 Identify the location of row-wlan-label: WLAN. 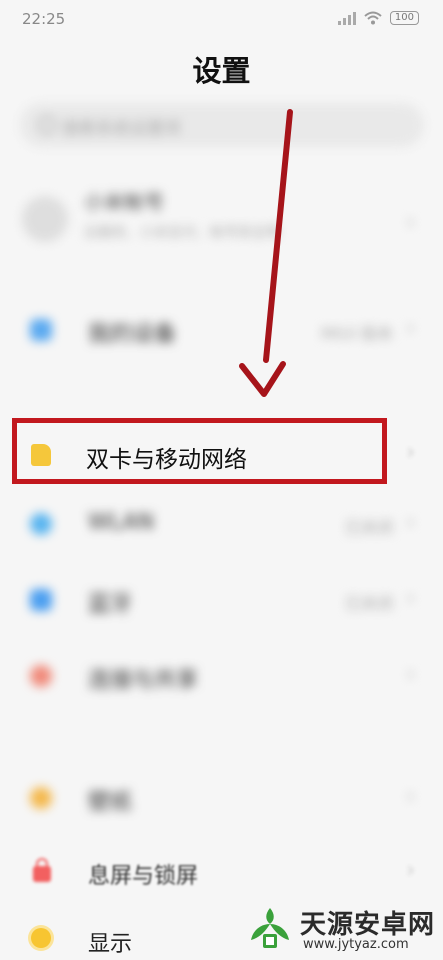
(121, 522).